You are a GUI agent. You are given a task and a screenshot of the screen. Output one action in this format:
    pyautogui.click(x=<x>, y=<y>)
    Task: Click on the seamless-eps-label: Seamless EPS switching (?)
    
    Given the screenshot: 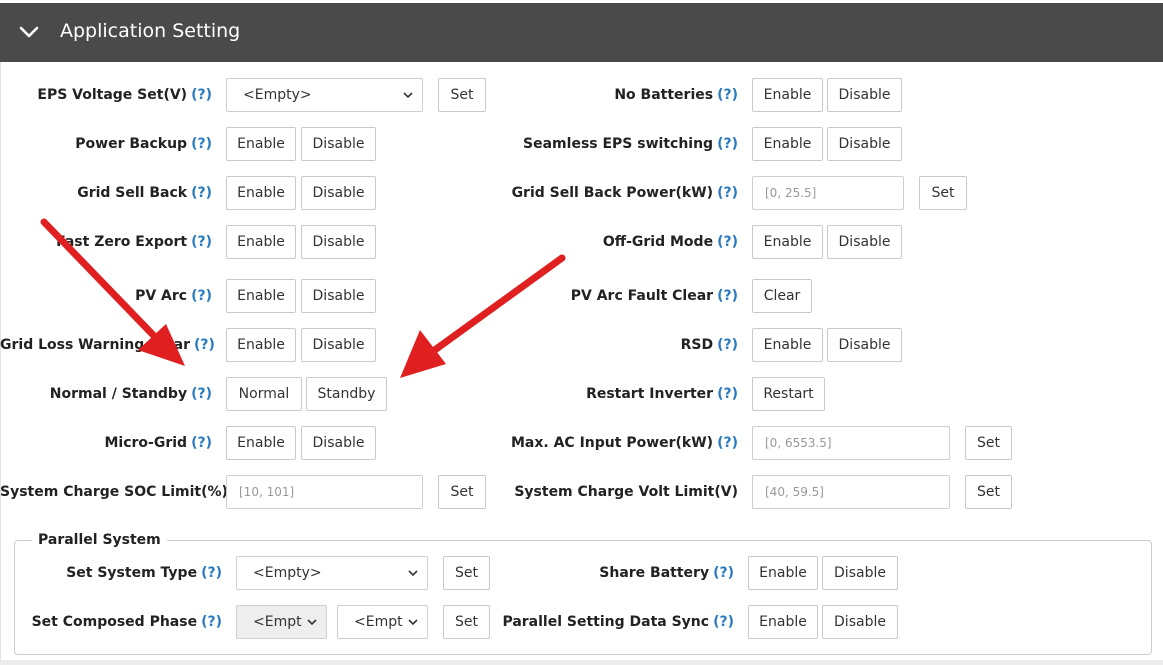 What is the action you would take?
    pyautogui.click(x=630, y=144)
    